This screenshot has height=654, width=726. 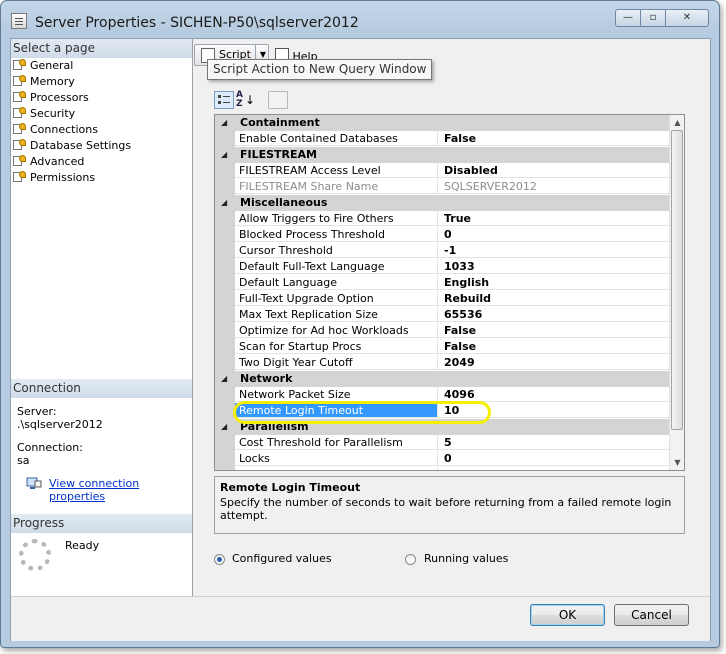 I want to click on scroll-up-icon: ▲, so click(x=677, y=122).